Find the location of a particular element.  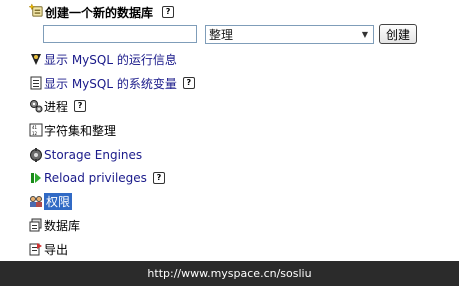

menu-label-processes: 进程 is located at coordinates (56, 106).